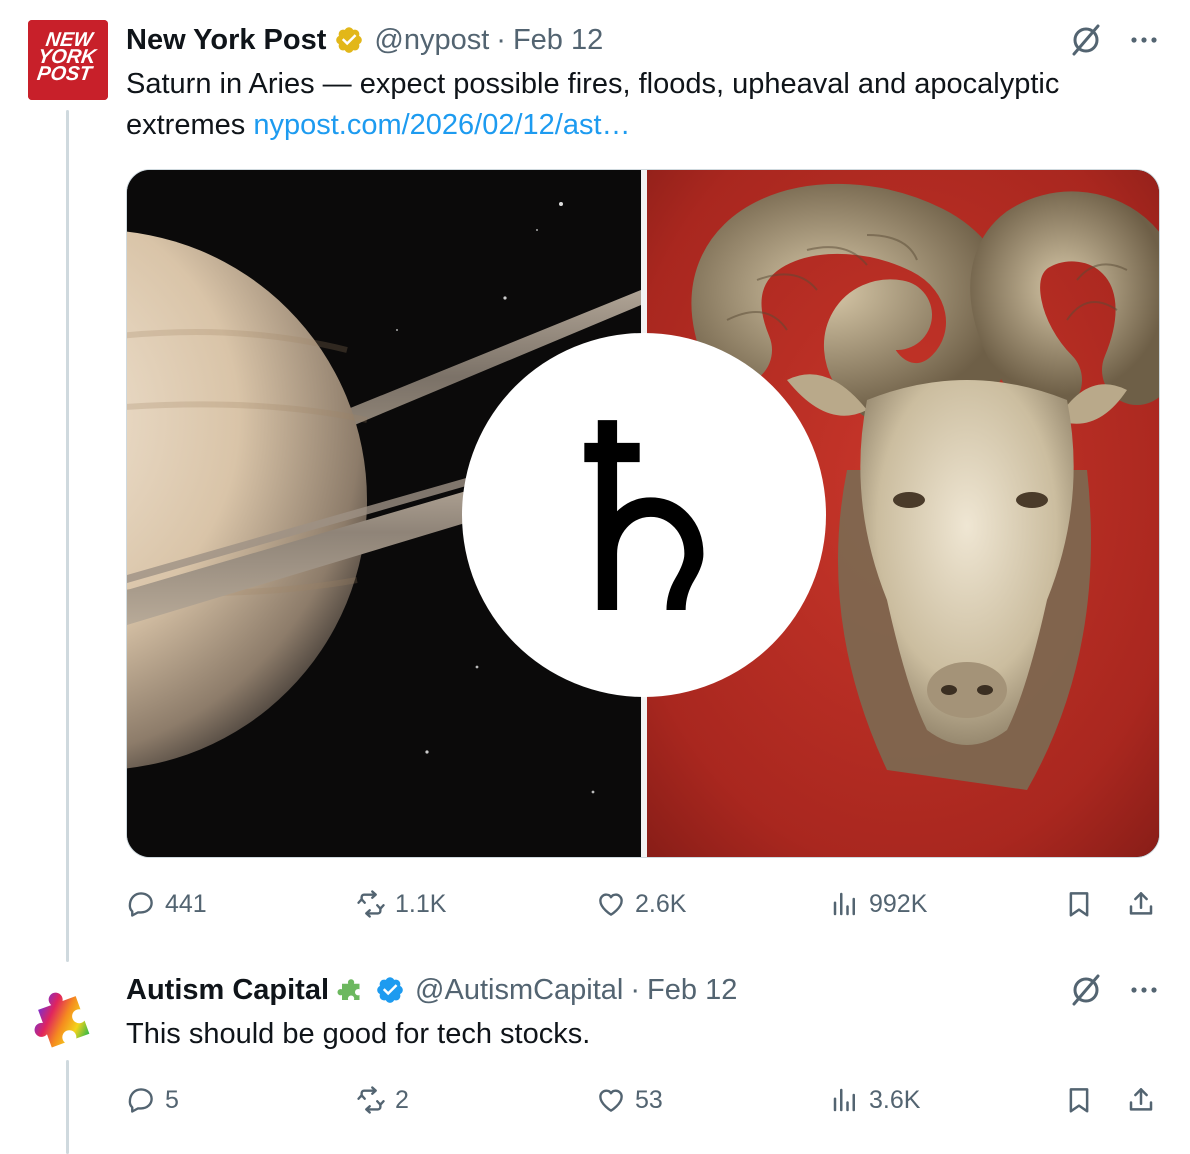 The image size is (1190, 1154). Describe the element at coordinates (643, 521) in the screenshot. I see `saturn-symbol: ♄` at that location.